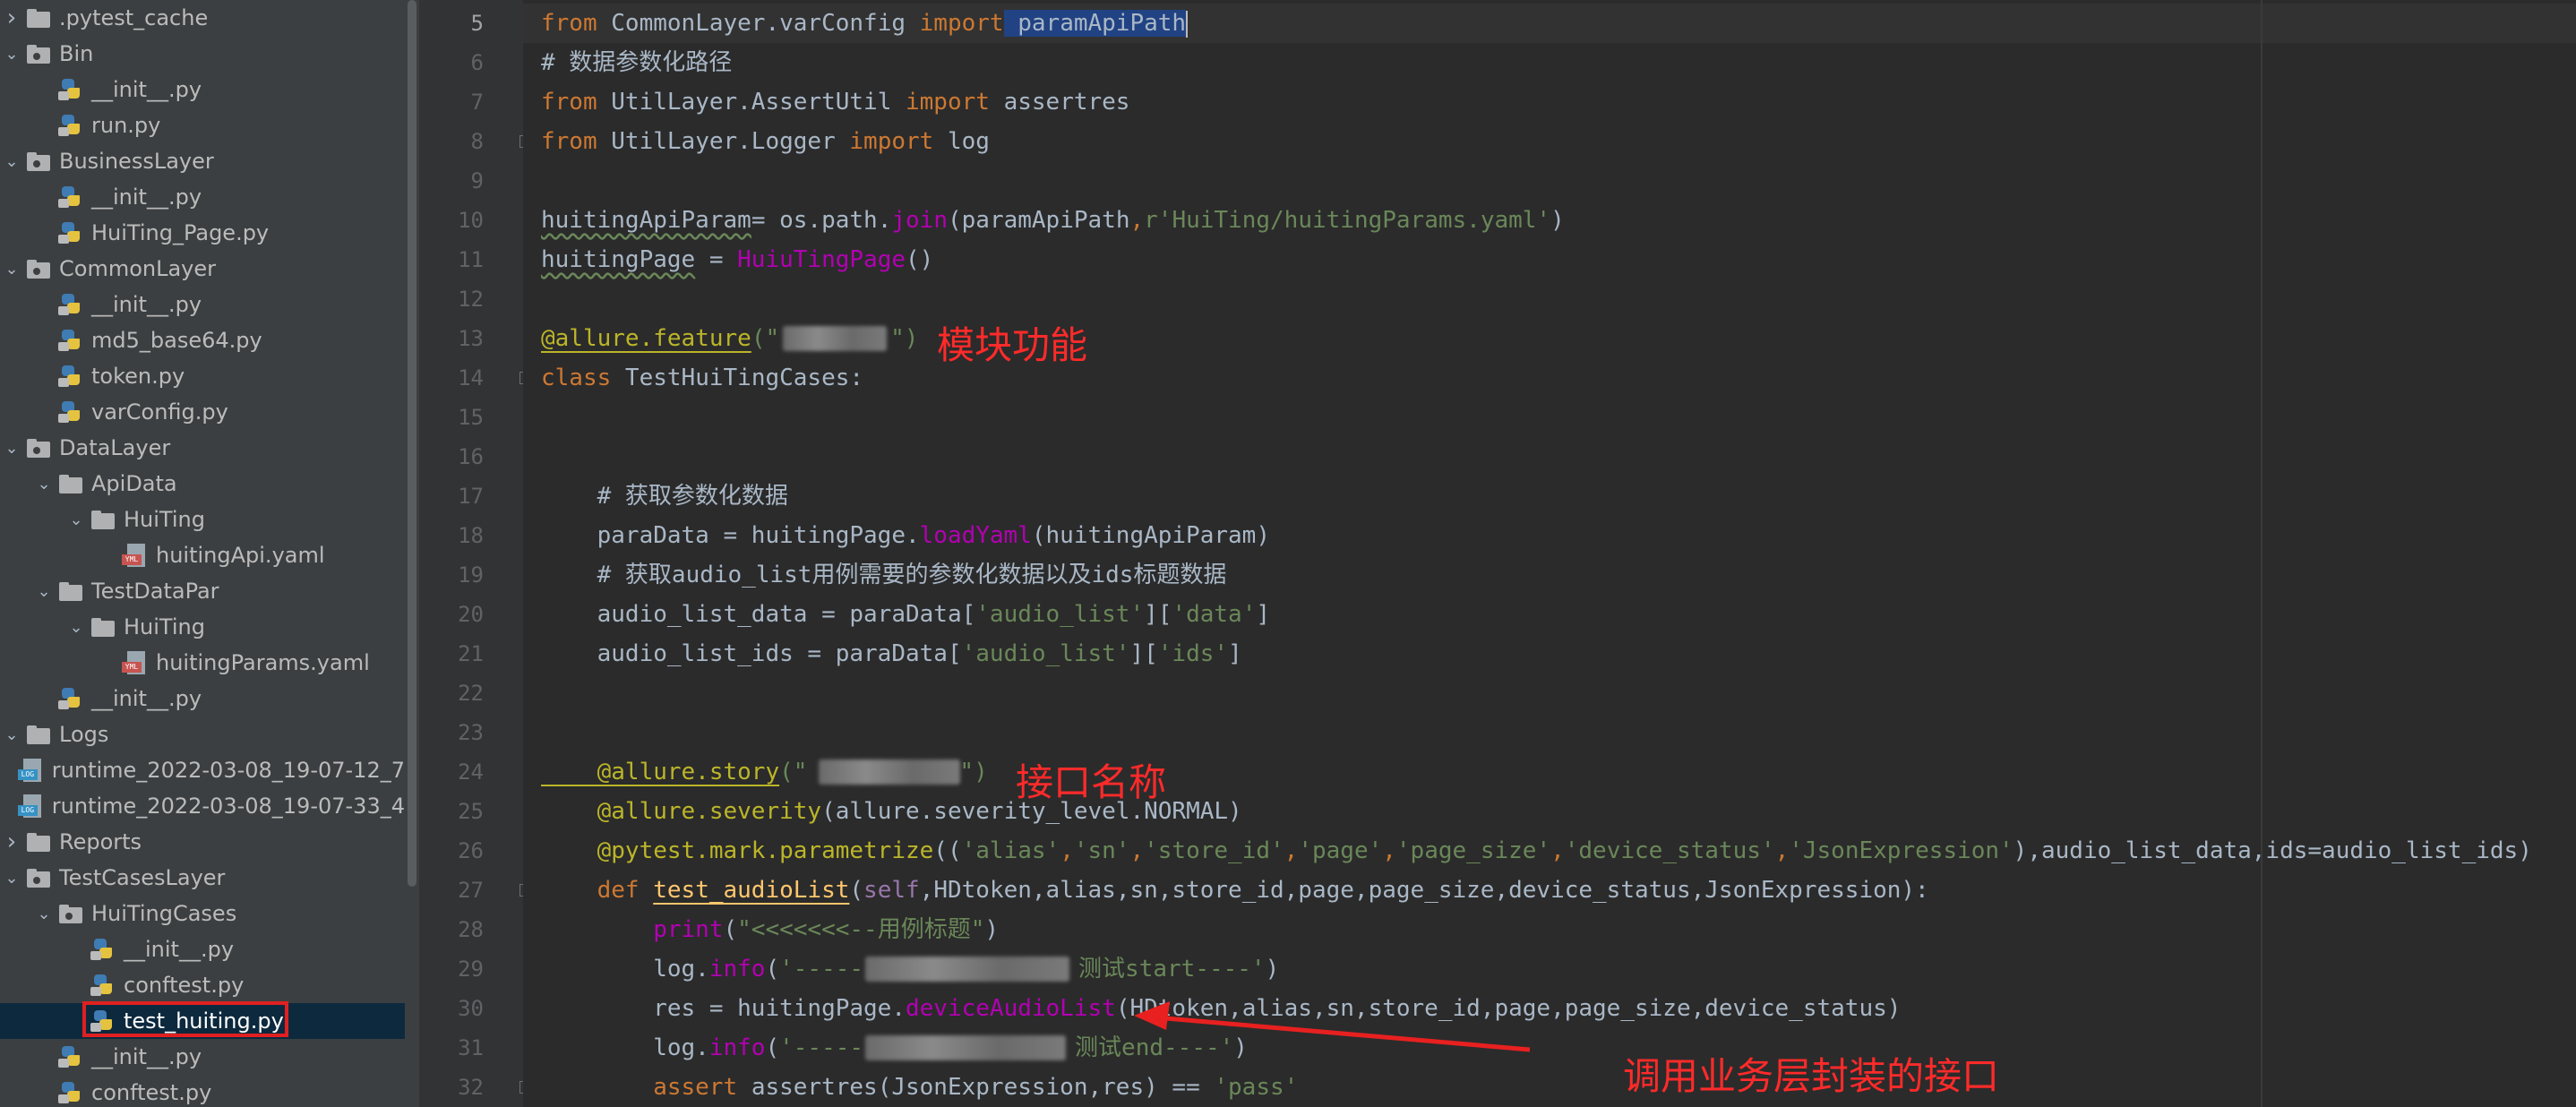  I want to click on line-number: 31, so click(471, 1047).